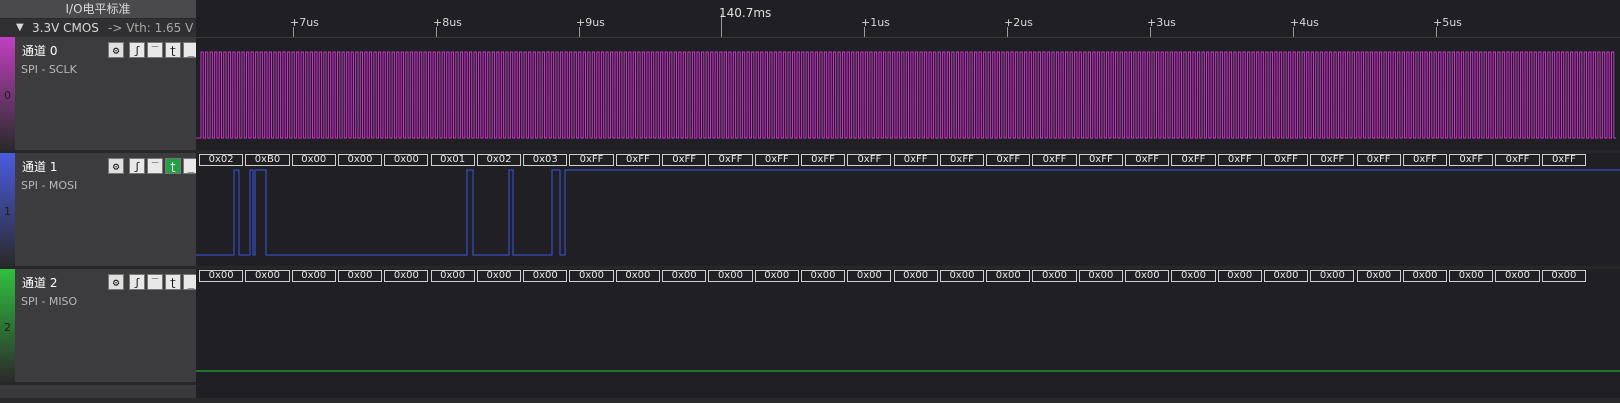 This screenshot has width=1620, height=403. Describe the element at coordinates (39, 166) in the screenshot. I see `channel-name: 通道 1` at that location.